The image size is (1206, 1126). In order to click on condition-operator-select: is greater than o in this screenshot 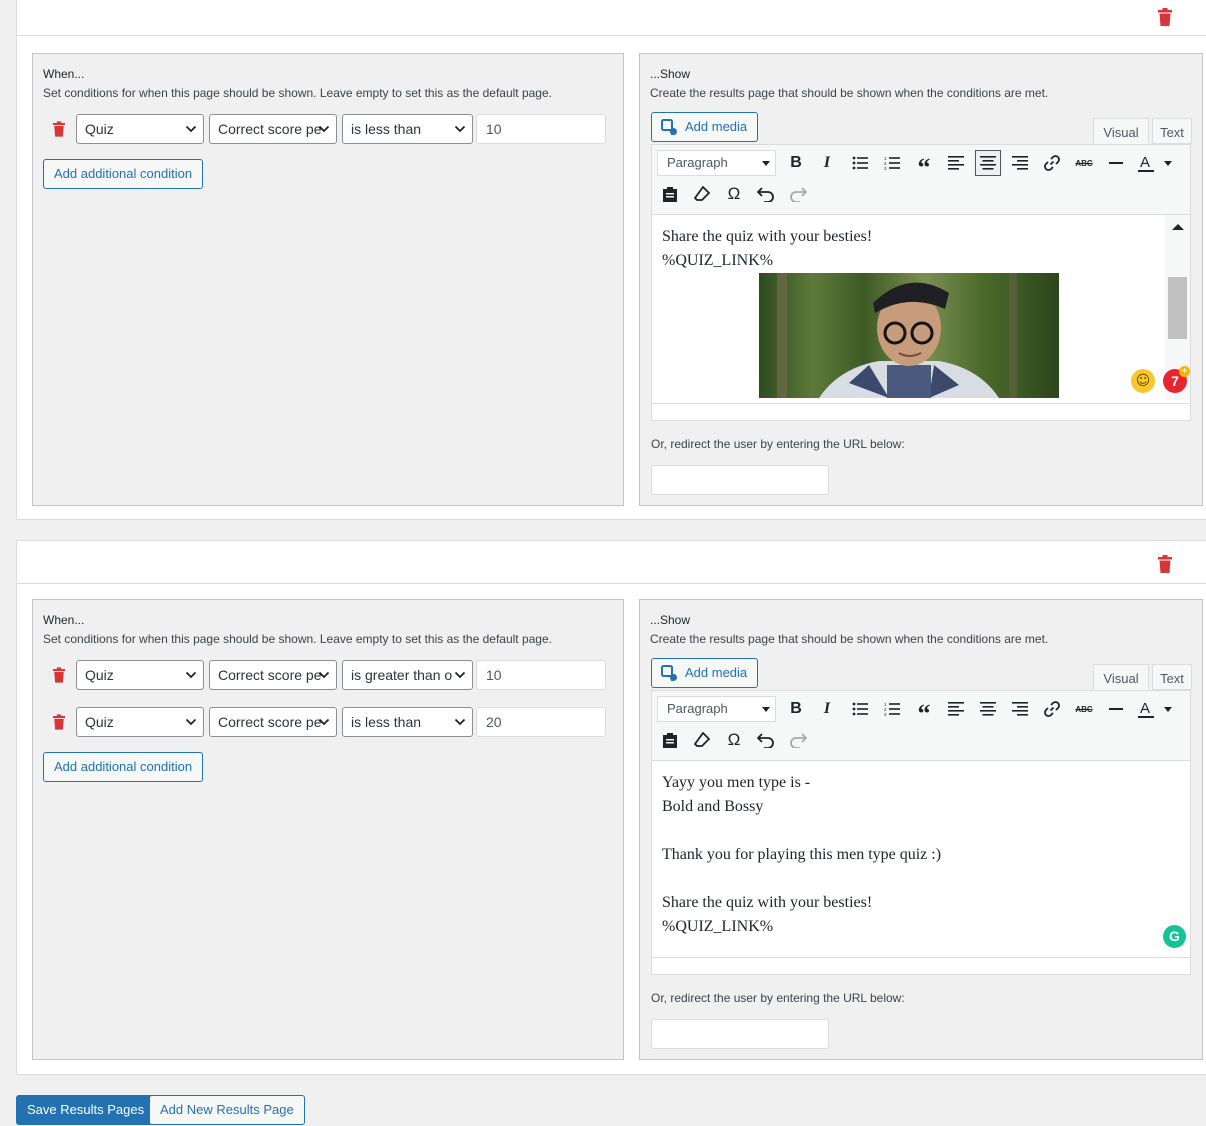, I will do `click(407, 675)`.